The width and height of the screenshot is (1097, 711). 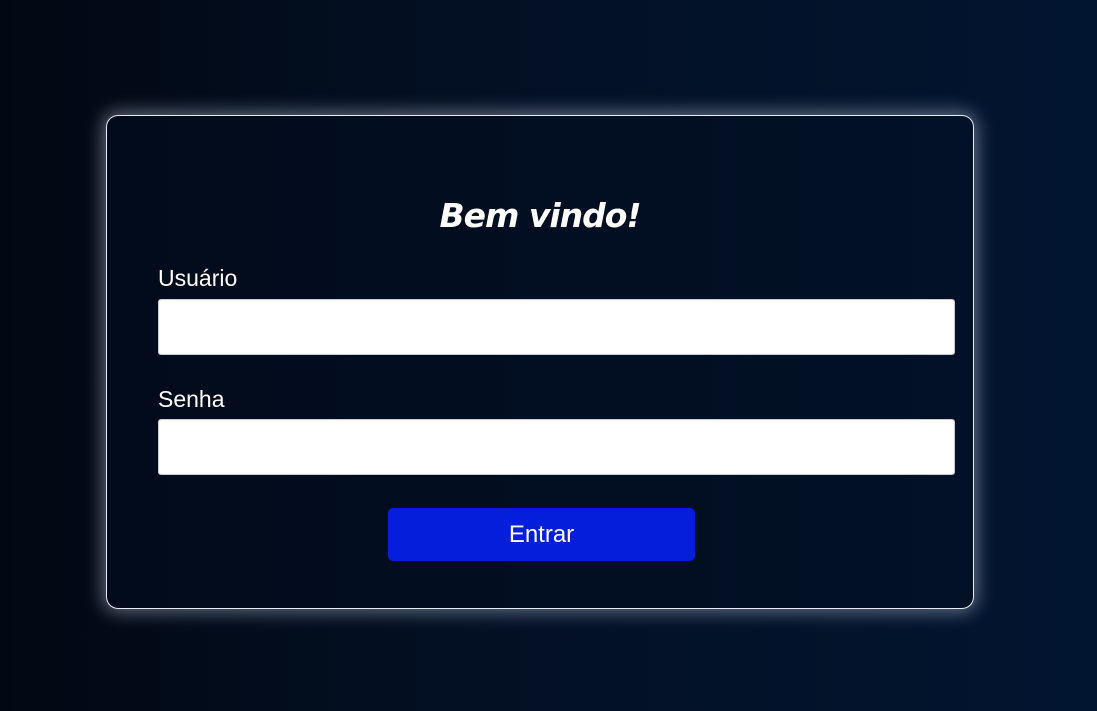 What do you see at coordinates (191, 399) in the screenshot?
I see `password-label: Senha` at bounding box center [191, 399].